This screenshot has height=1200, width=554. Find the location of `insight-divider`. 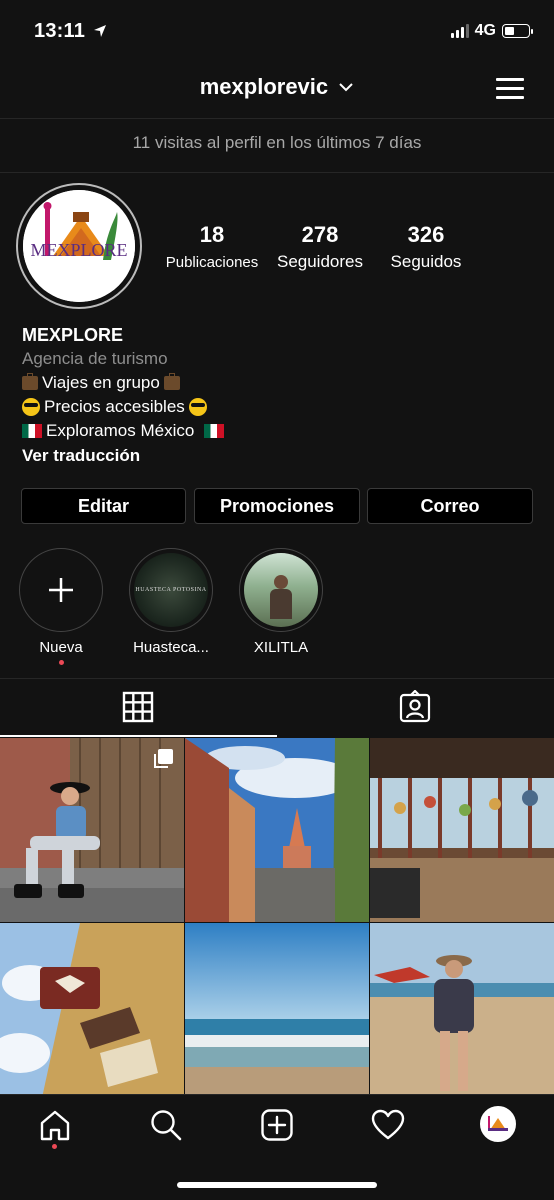

insight-divider is located at coordinates (277, 172).